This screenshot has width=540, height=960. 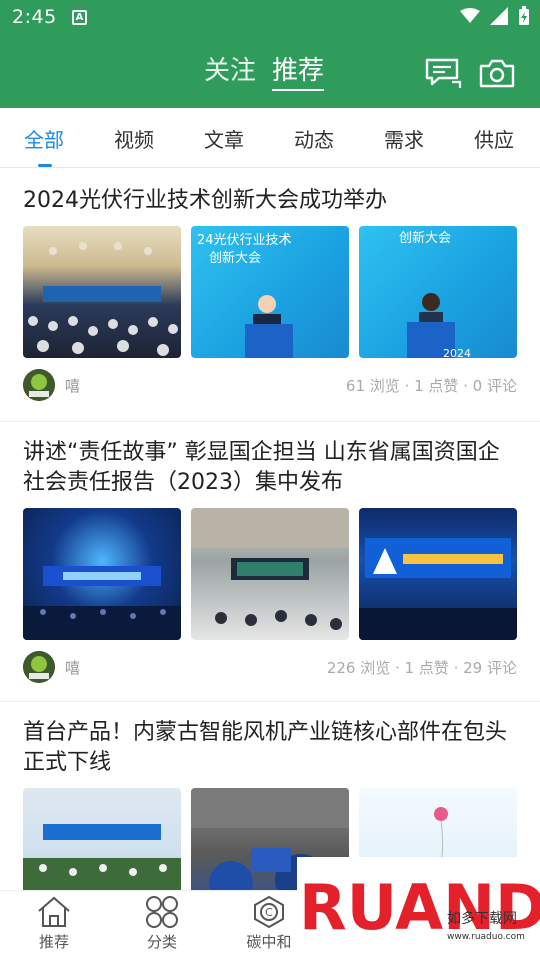 I want to click on grid-icon, so click(x=162, y=912).